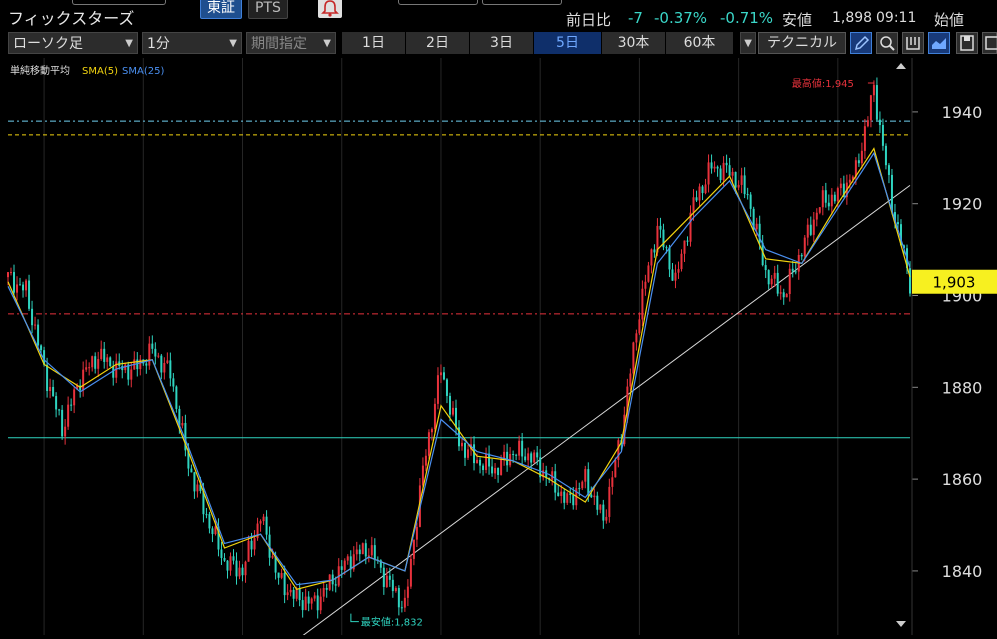 This screenshot has height=639, width=997. I want to click on sma25-legend: SMA(25), so click(143, 71).